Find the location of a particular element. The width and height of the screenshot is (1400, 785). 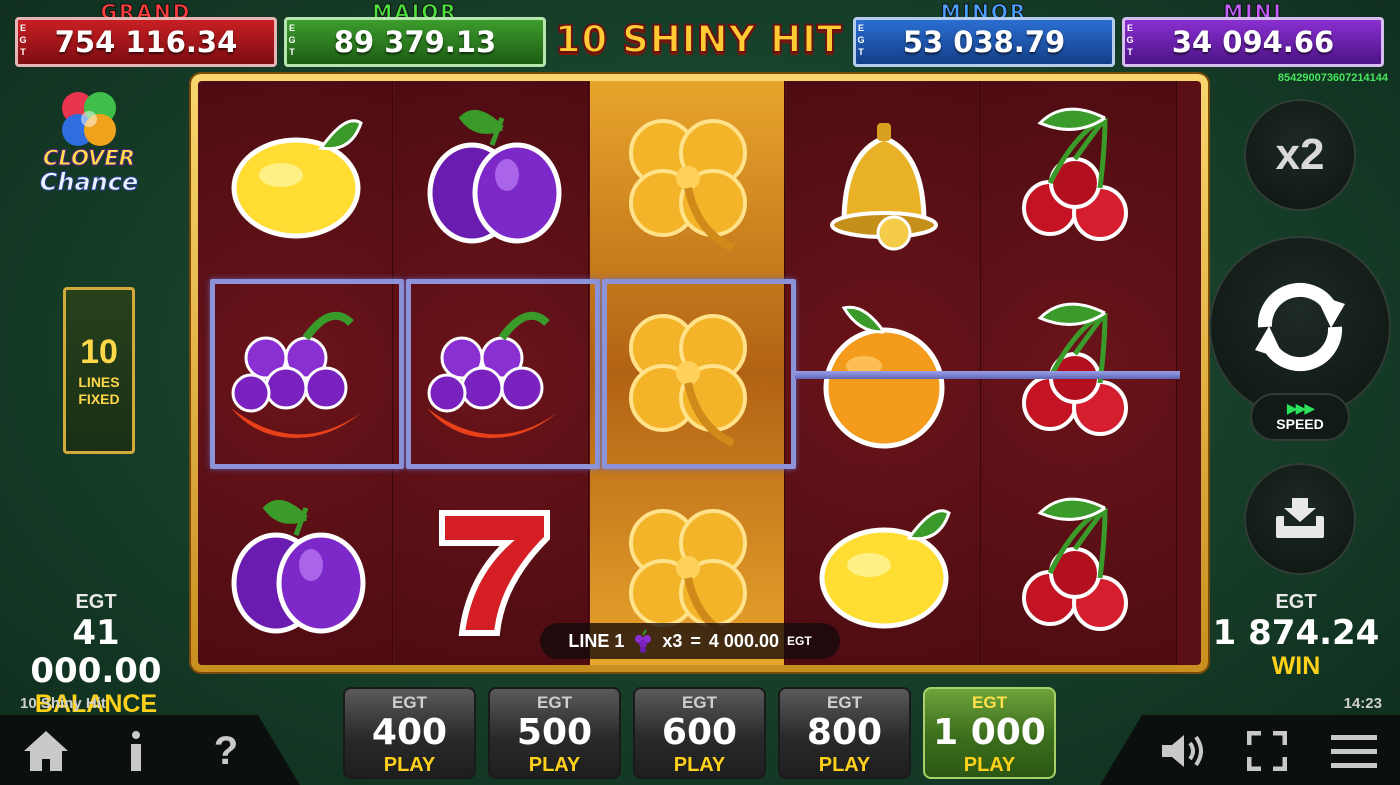

line-win-amount: 4 000.00 is located at coordinates (743, 640).